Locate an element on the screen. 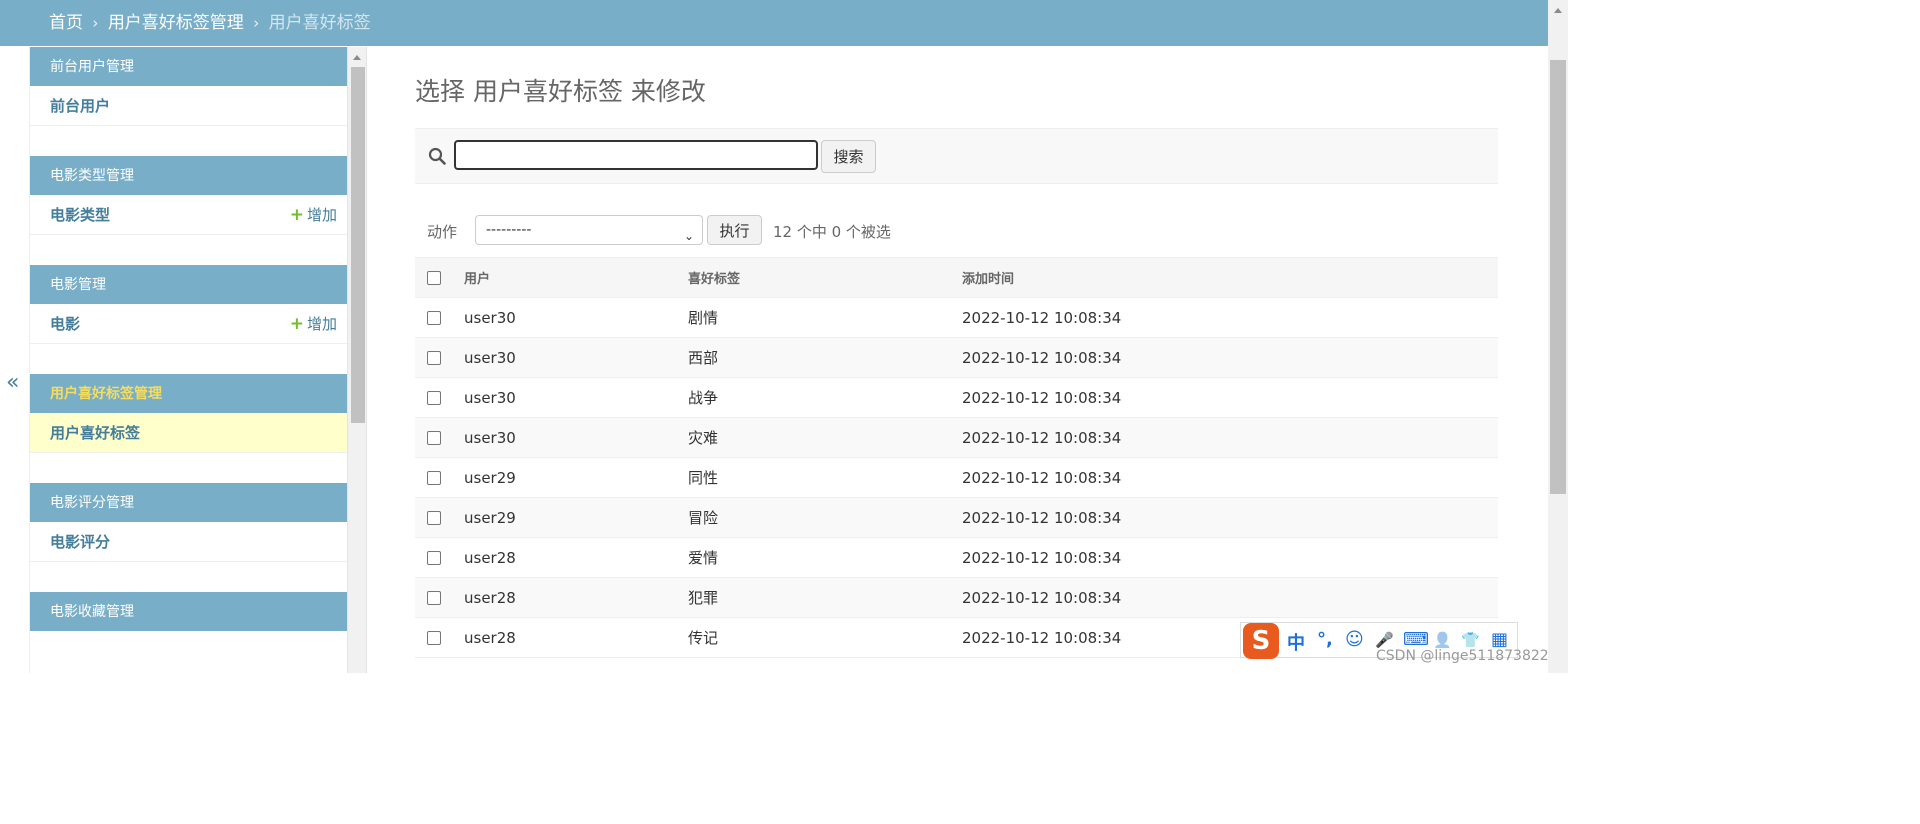  cell-tag: 爱情 is located at coordinates (825, 557).